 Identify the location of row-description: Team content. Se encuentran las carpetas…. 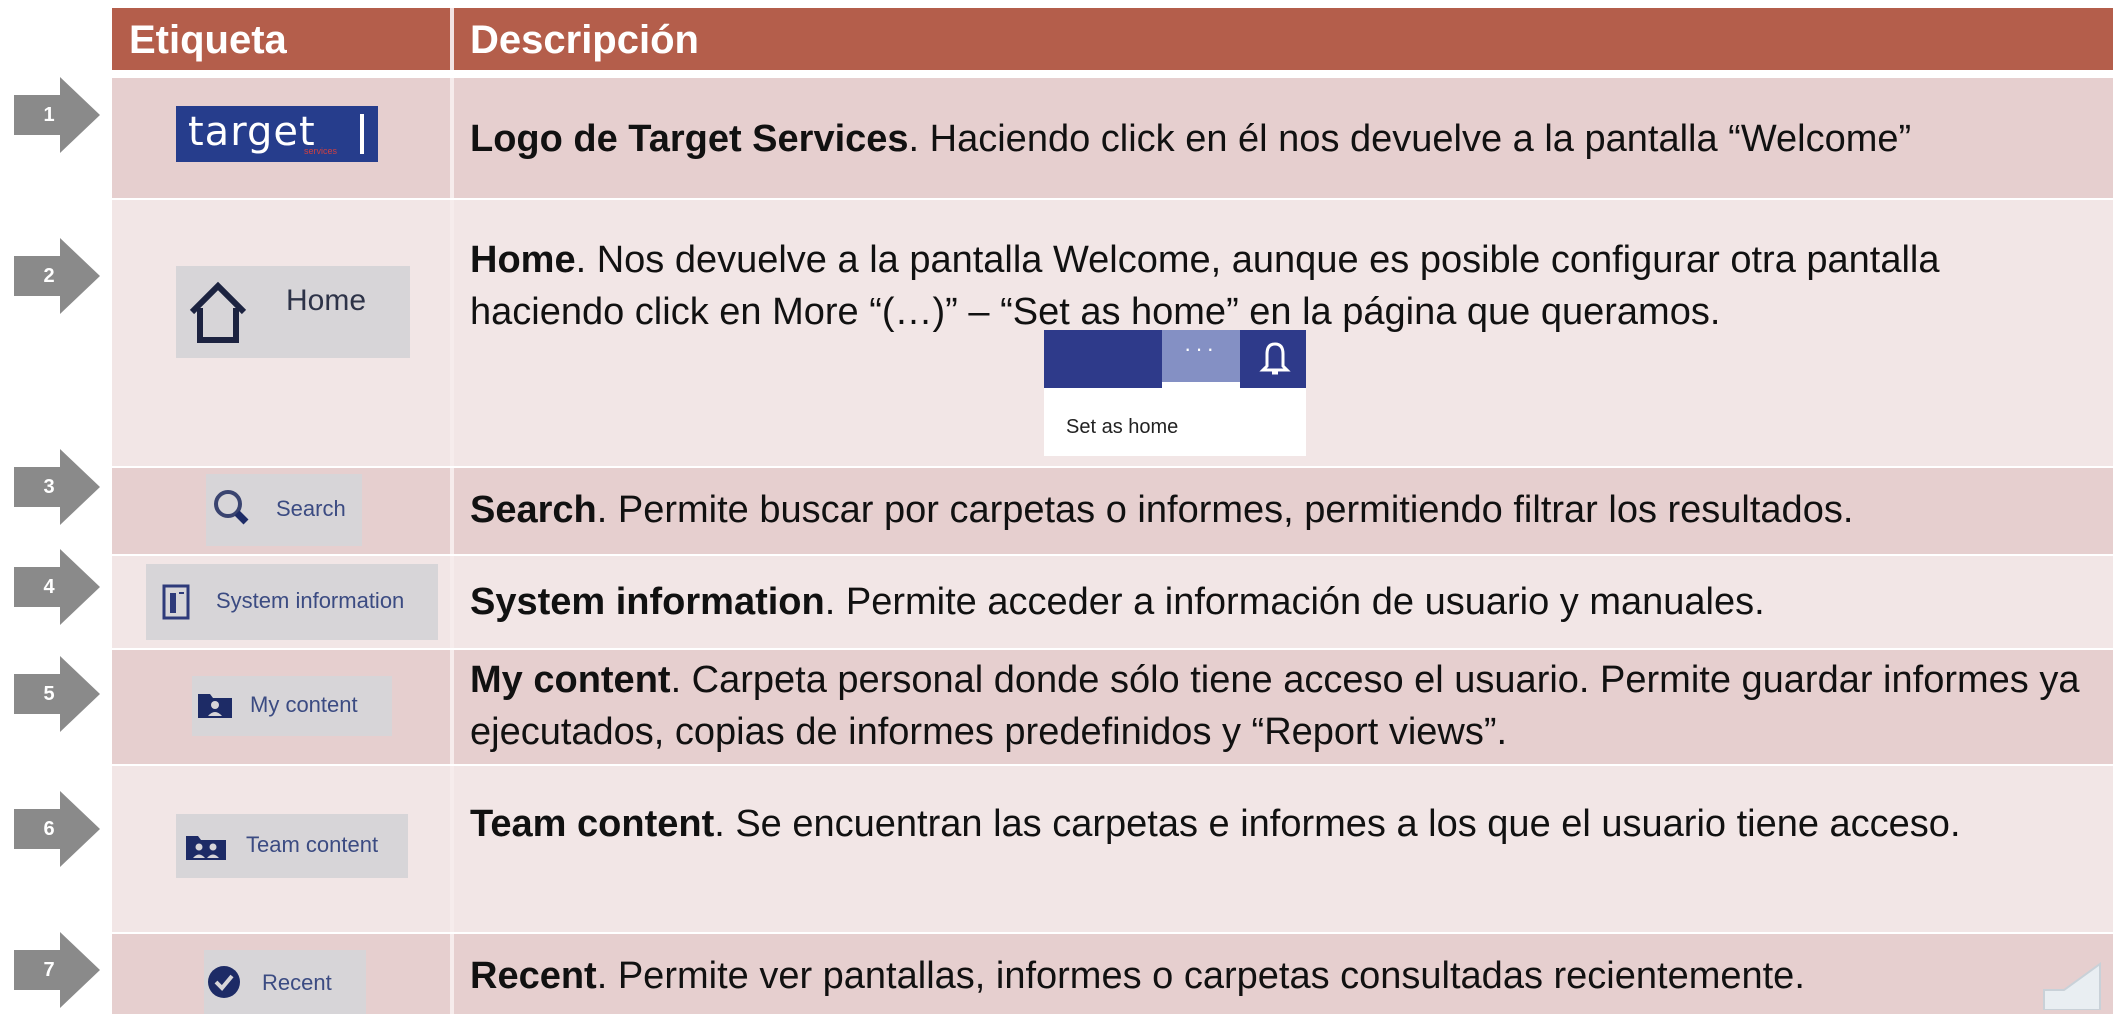
(1215, 824).